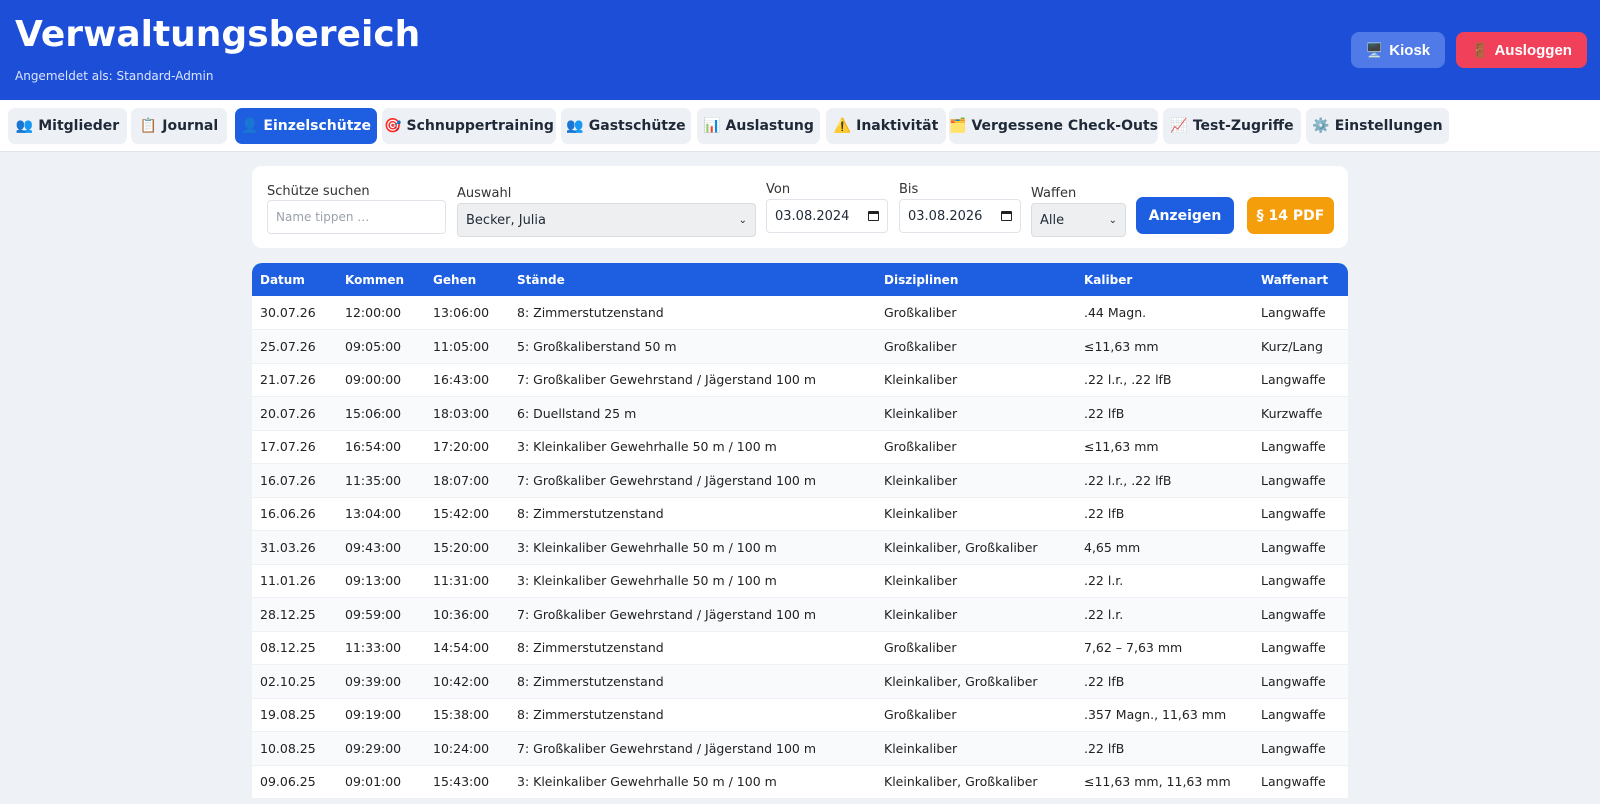 The height and width of the screenshot is (804, 1600). I want to click on table-cell: 15:20:00, so click(461, 547).